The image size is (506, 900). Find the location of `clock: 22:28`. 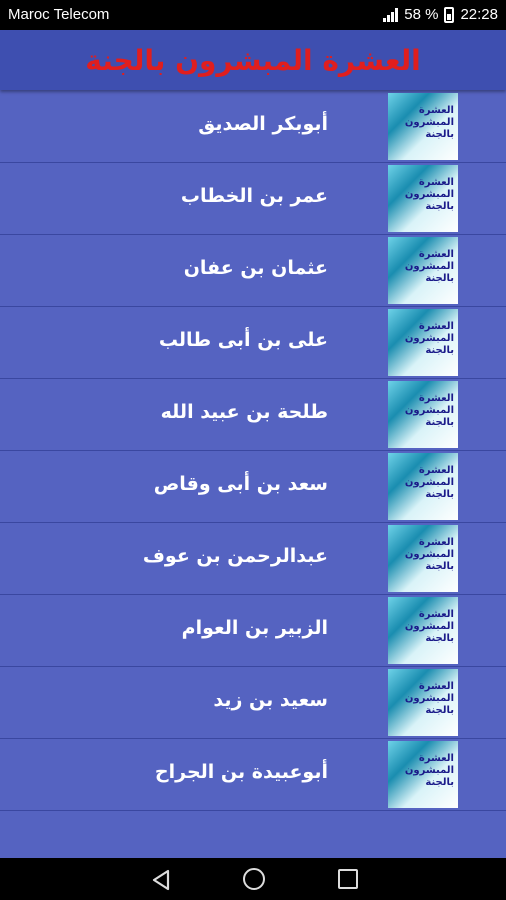

clock: 22:28 is located at coordinates (479, 14).